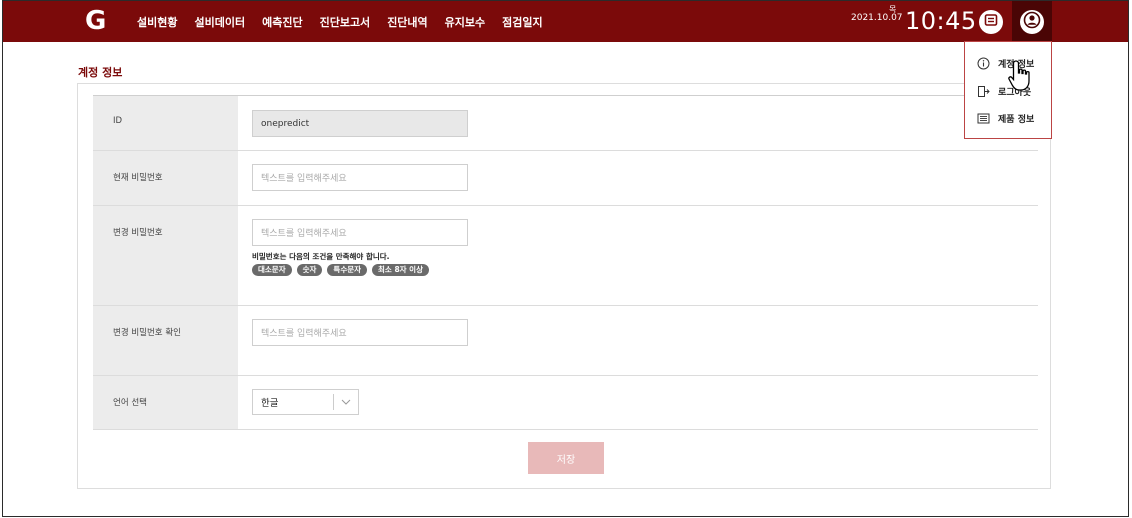  I want to click on save-button: 저장, so click(566, 458).